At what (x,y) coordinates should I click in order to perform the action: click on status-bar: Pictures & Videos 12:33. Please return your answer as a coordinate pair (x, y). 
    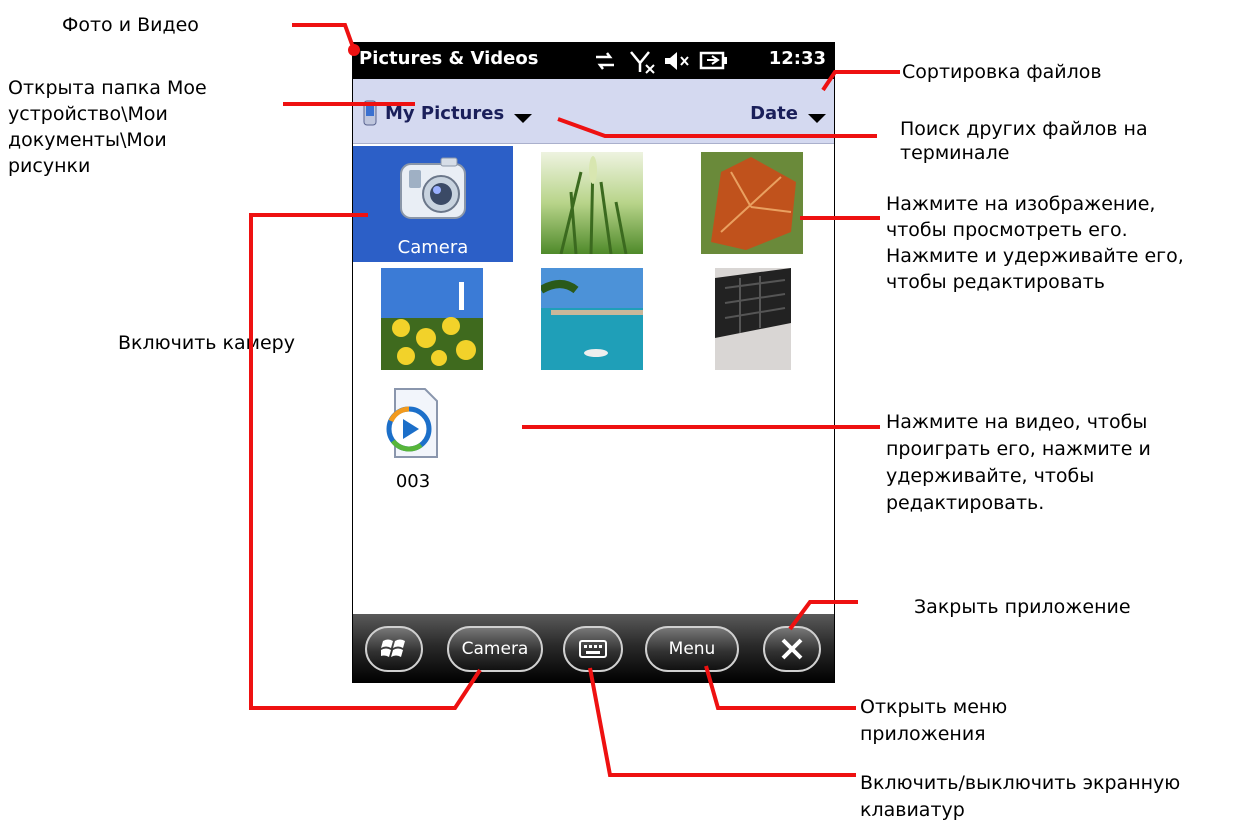
    Looking at the image, I should click on (593, 60).